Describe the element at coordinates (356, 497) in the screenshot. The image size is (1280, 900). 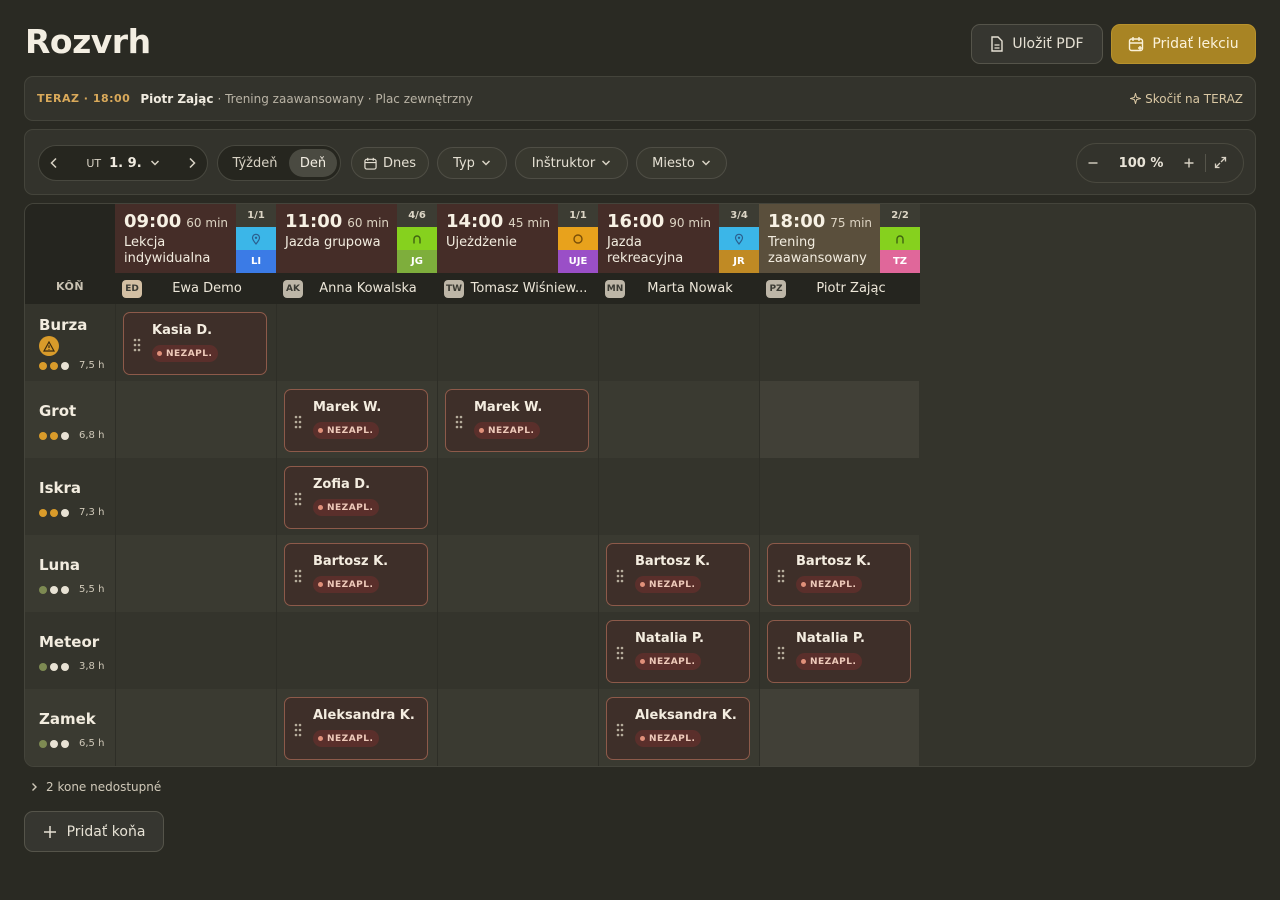
I see `booking-card: Zofia D. NEZAPL.` at that location.